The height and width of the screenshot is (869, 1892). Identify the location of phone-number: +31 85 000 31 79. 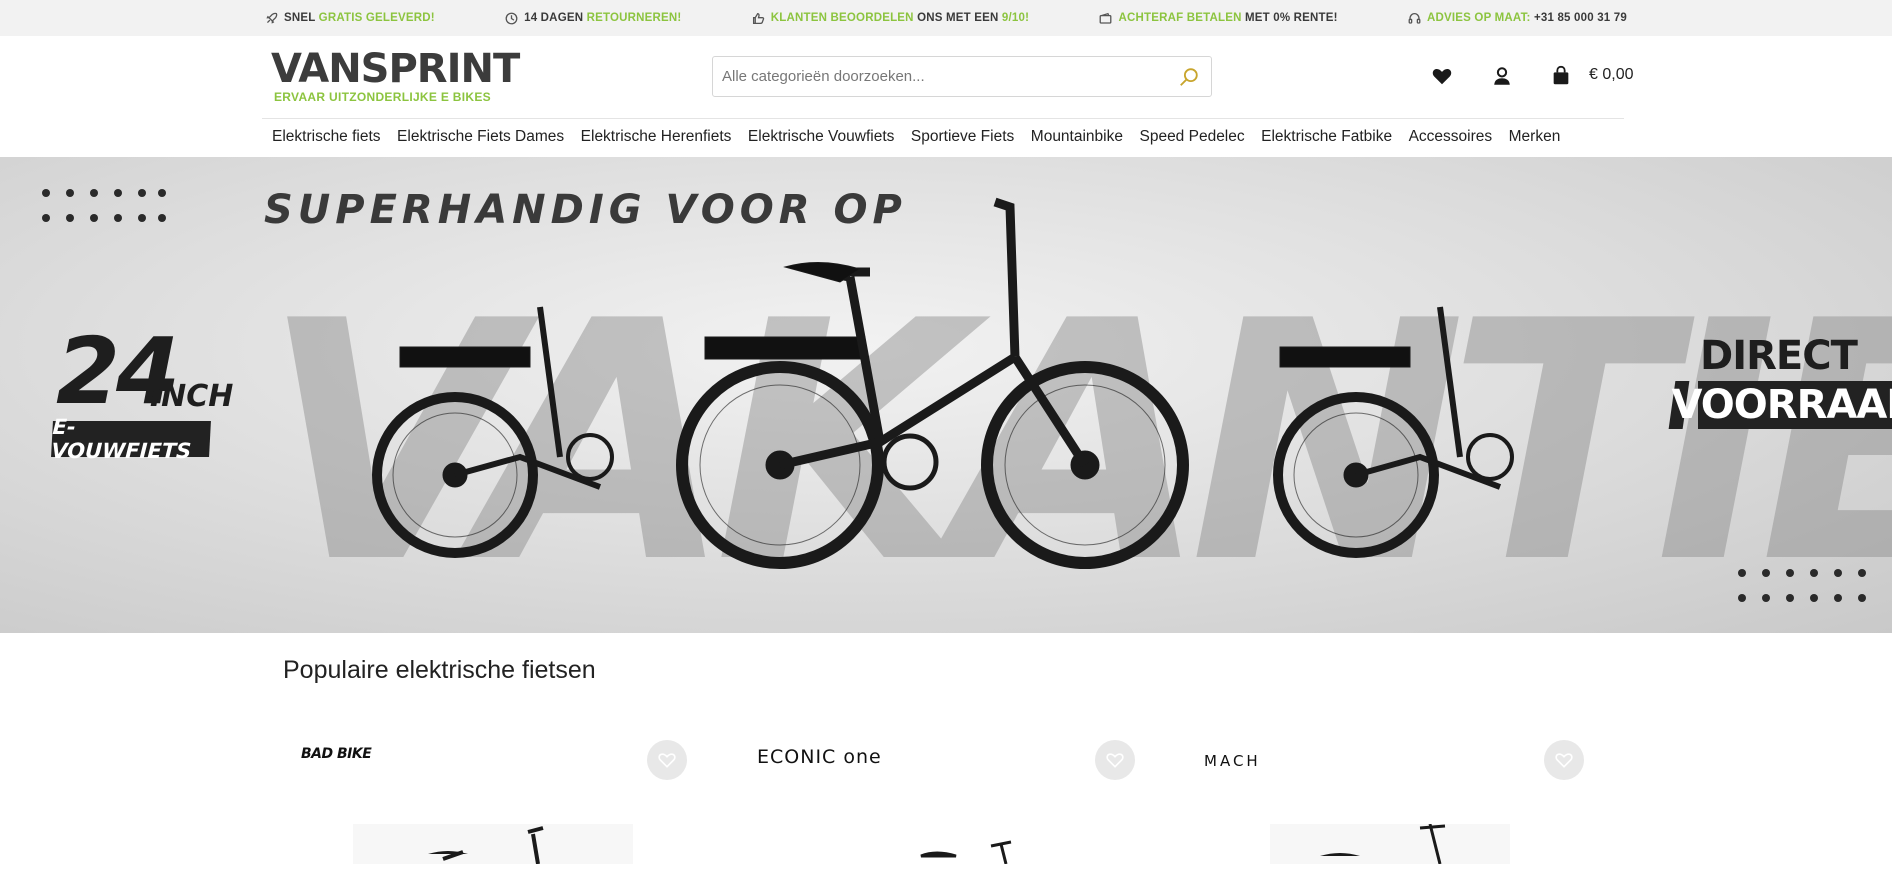
(1579, 18).